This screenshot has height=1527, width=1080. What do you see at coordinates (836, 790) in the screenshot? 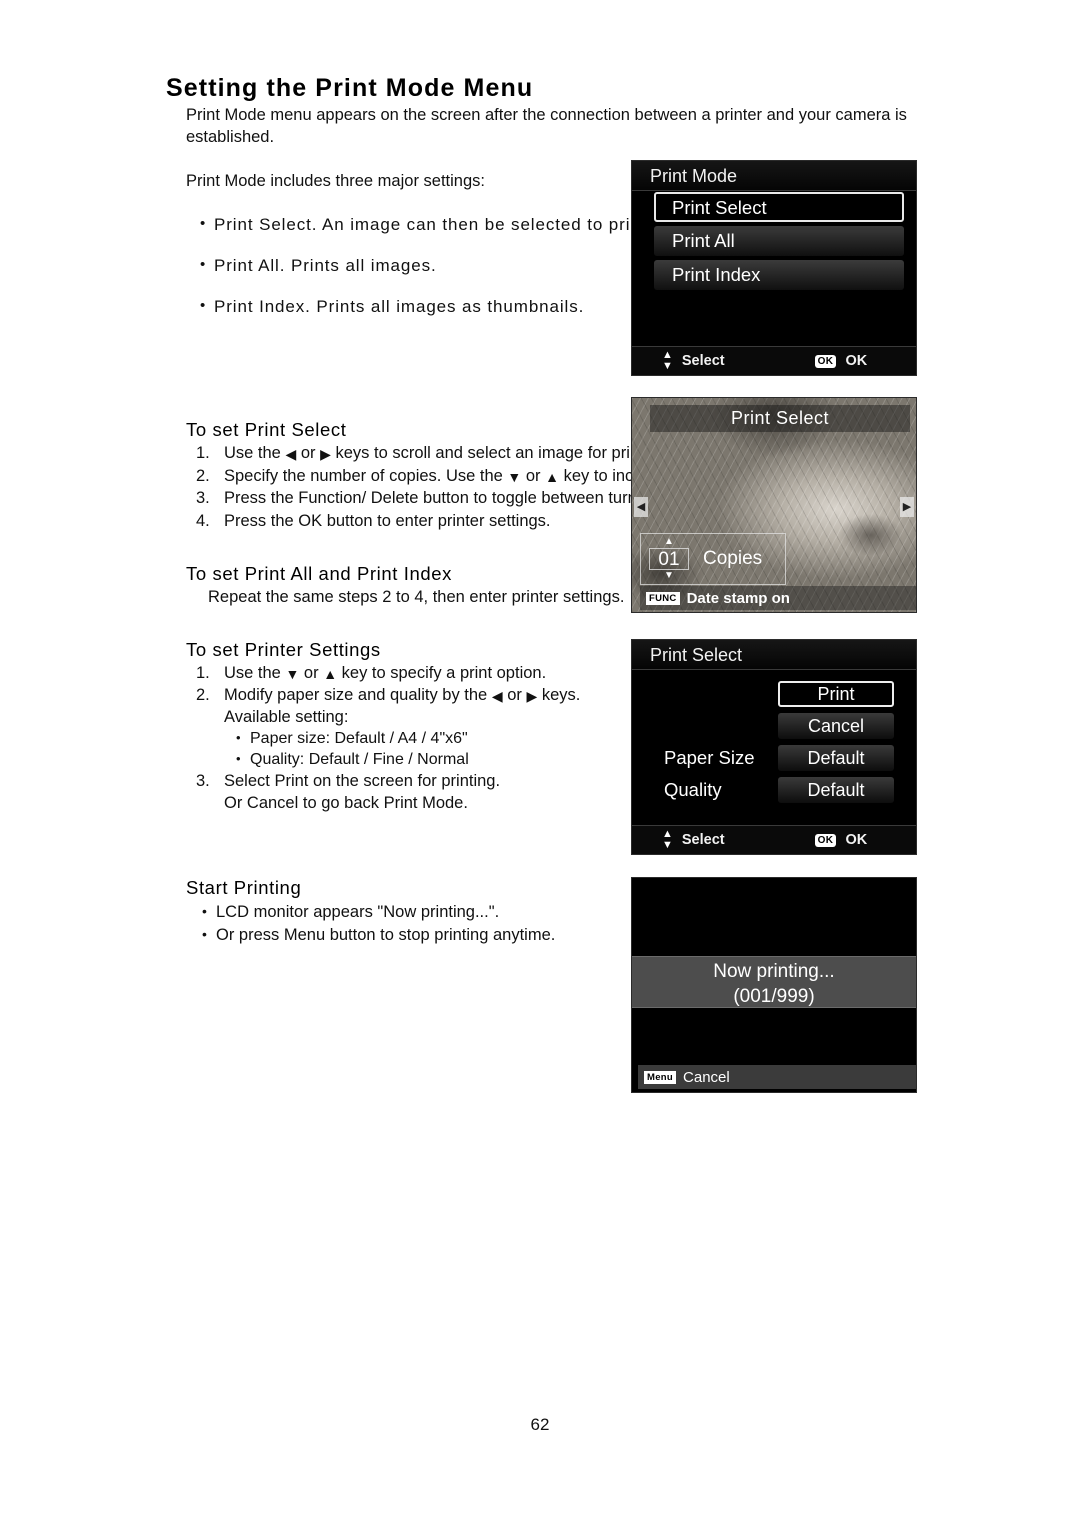
I see `value-quality: Default` at bounding box center [836, 790].